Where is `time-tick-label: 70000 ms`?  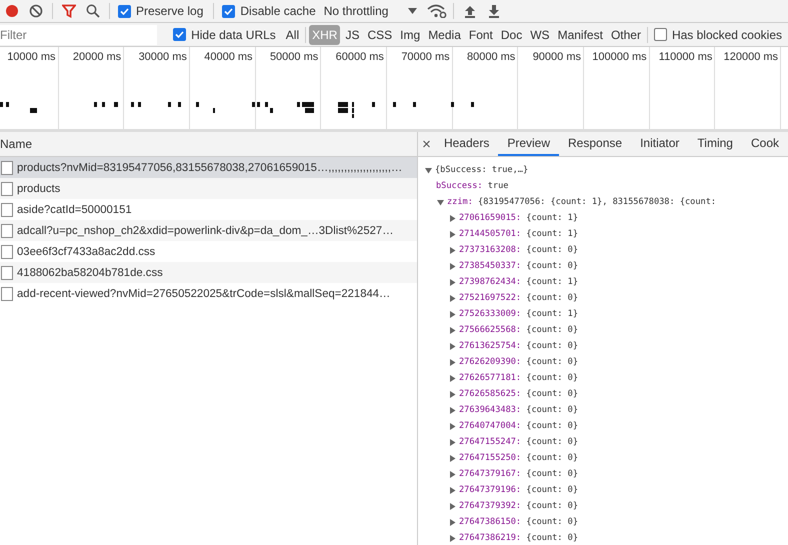
time-tick-label: 70000 ms is located at coordinates (426, 57).